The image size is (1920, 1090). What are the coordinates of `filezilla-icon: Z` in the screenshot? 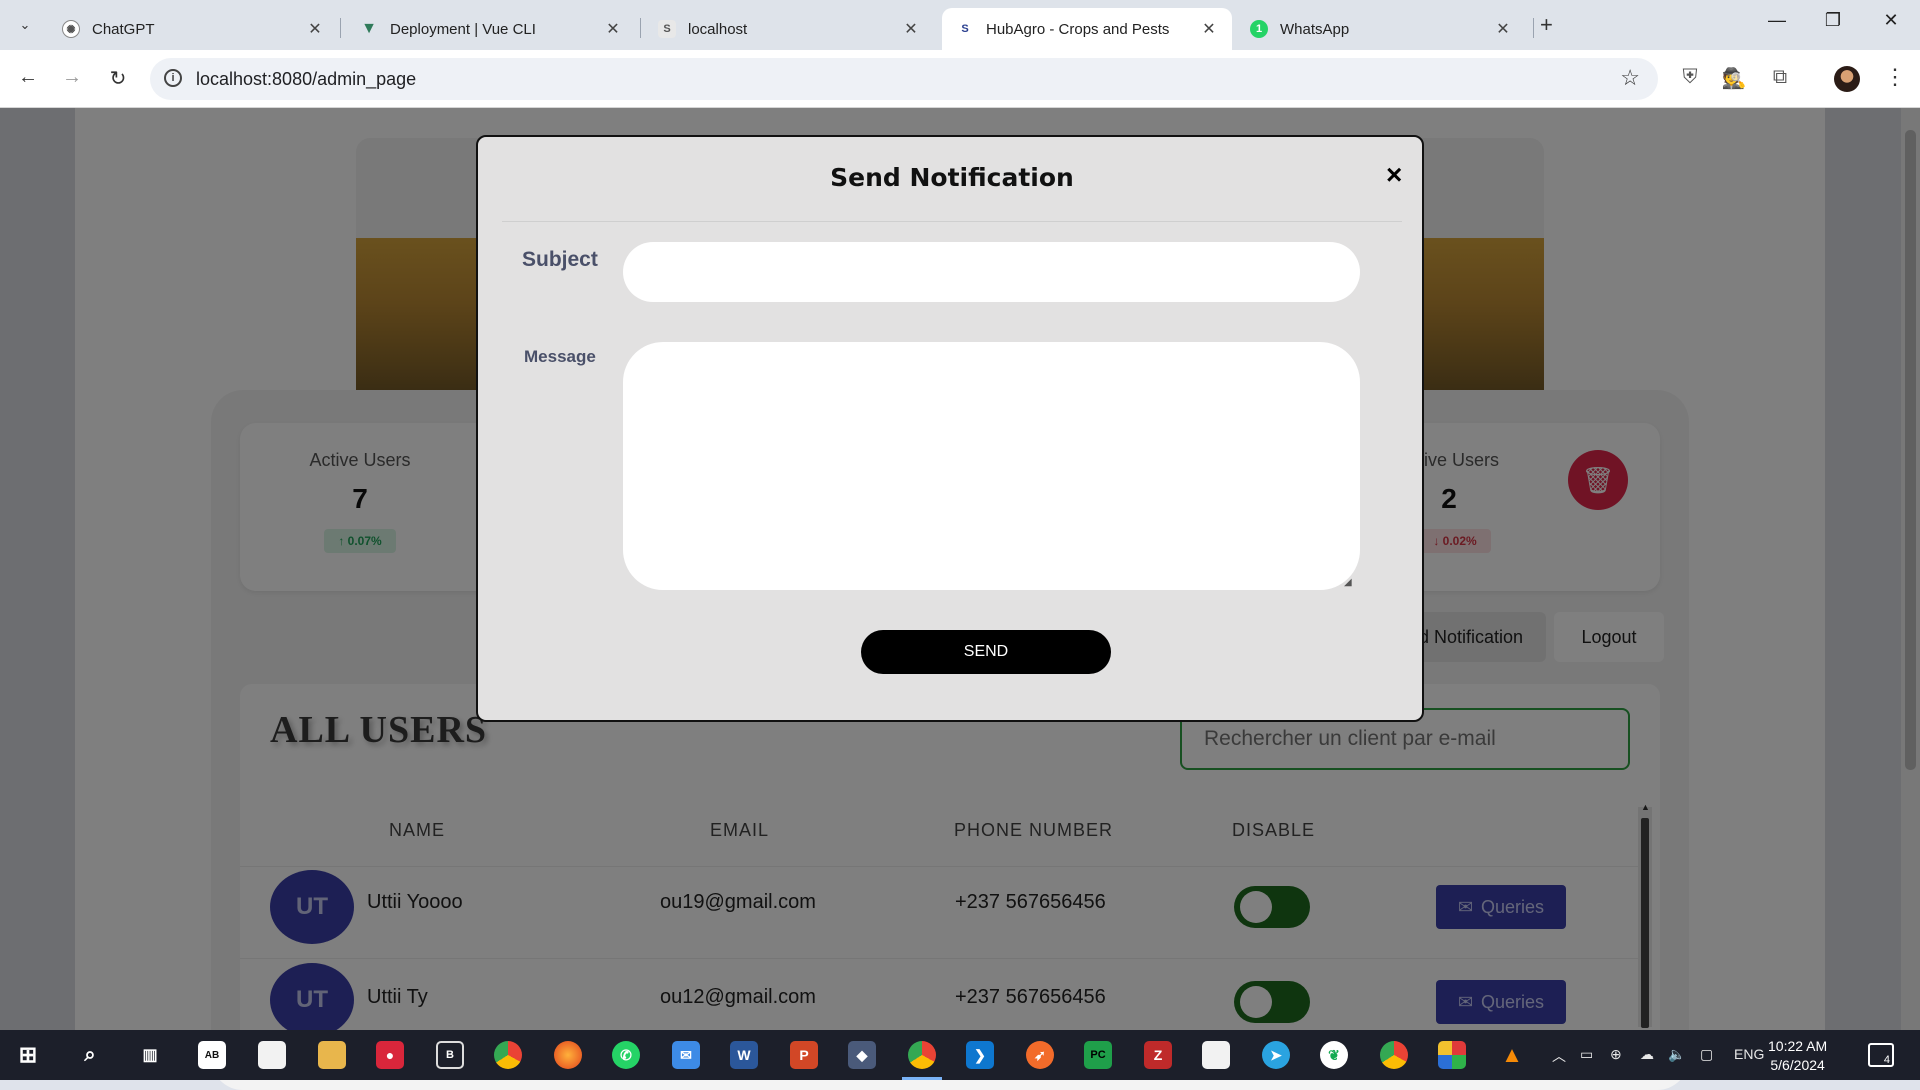 It's located at (1158, 1055).